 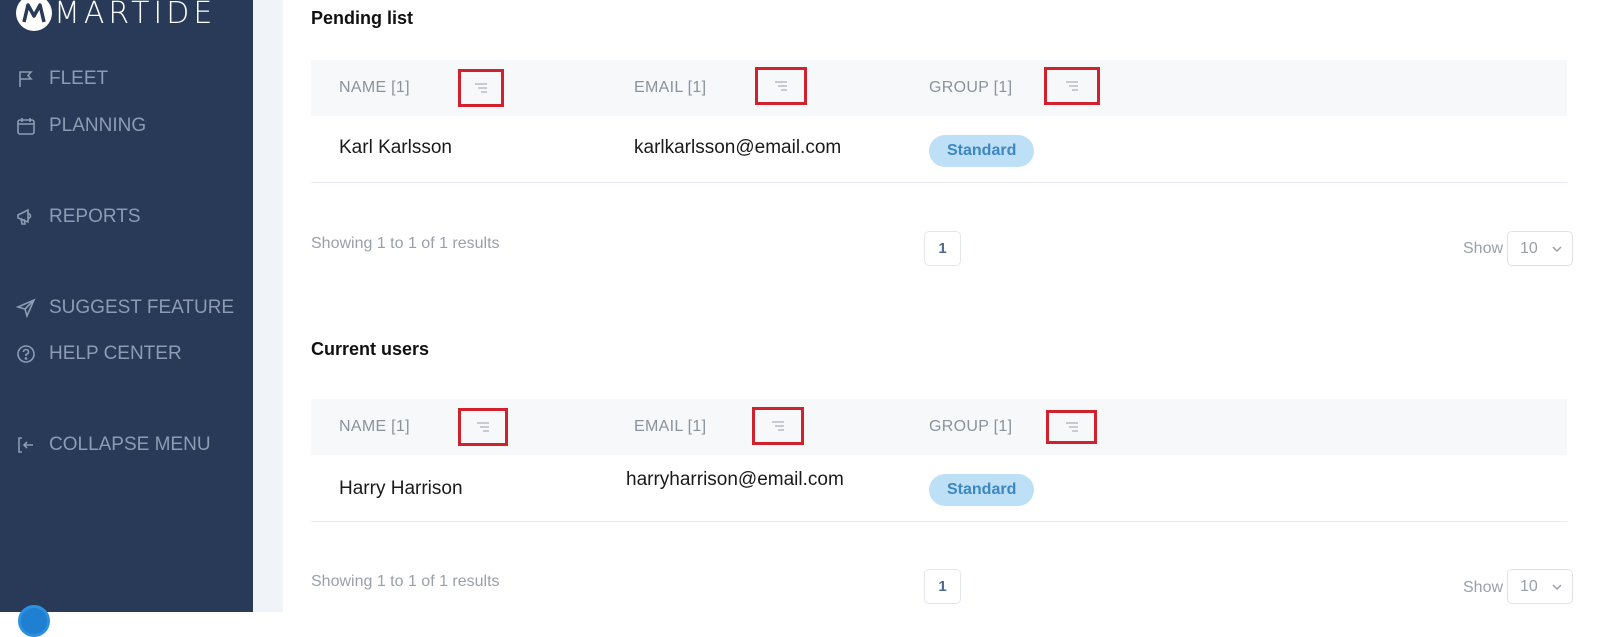 What do you see at coordinates (26, 445) in the screenshot?
I see `collapse-icon` at bounding box center [26, 445].